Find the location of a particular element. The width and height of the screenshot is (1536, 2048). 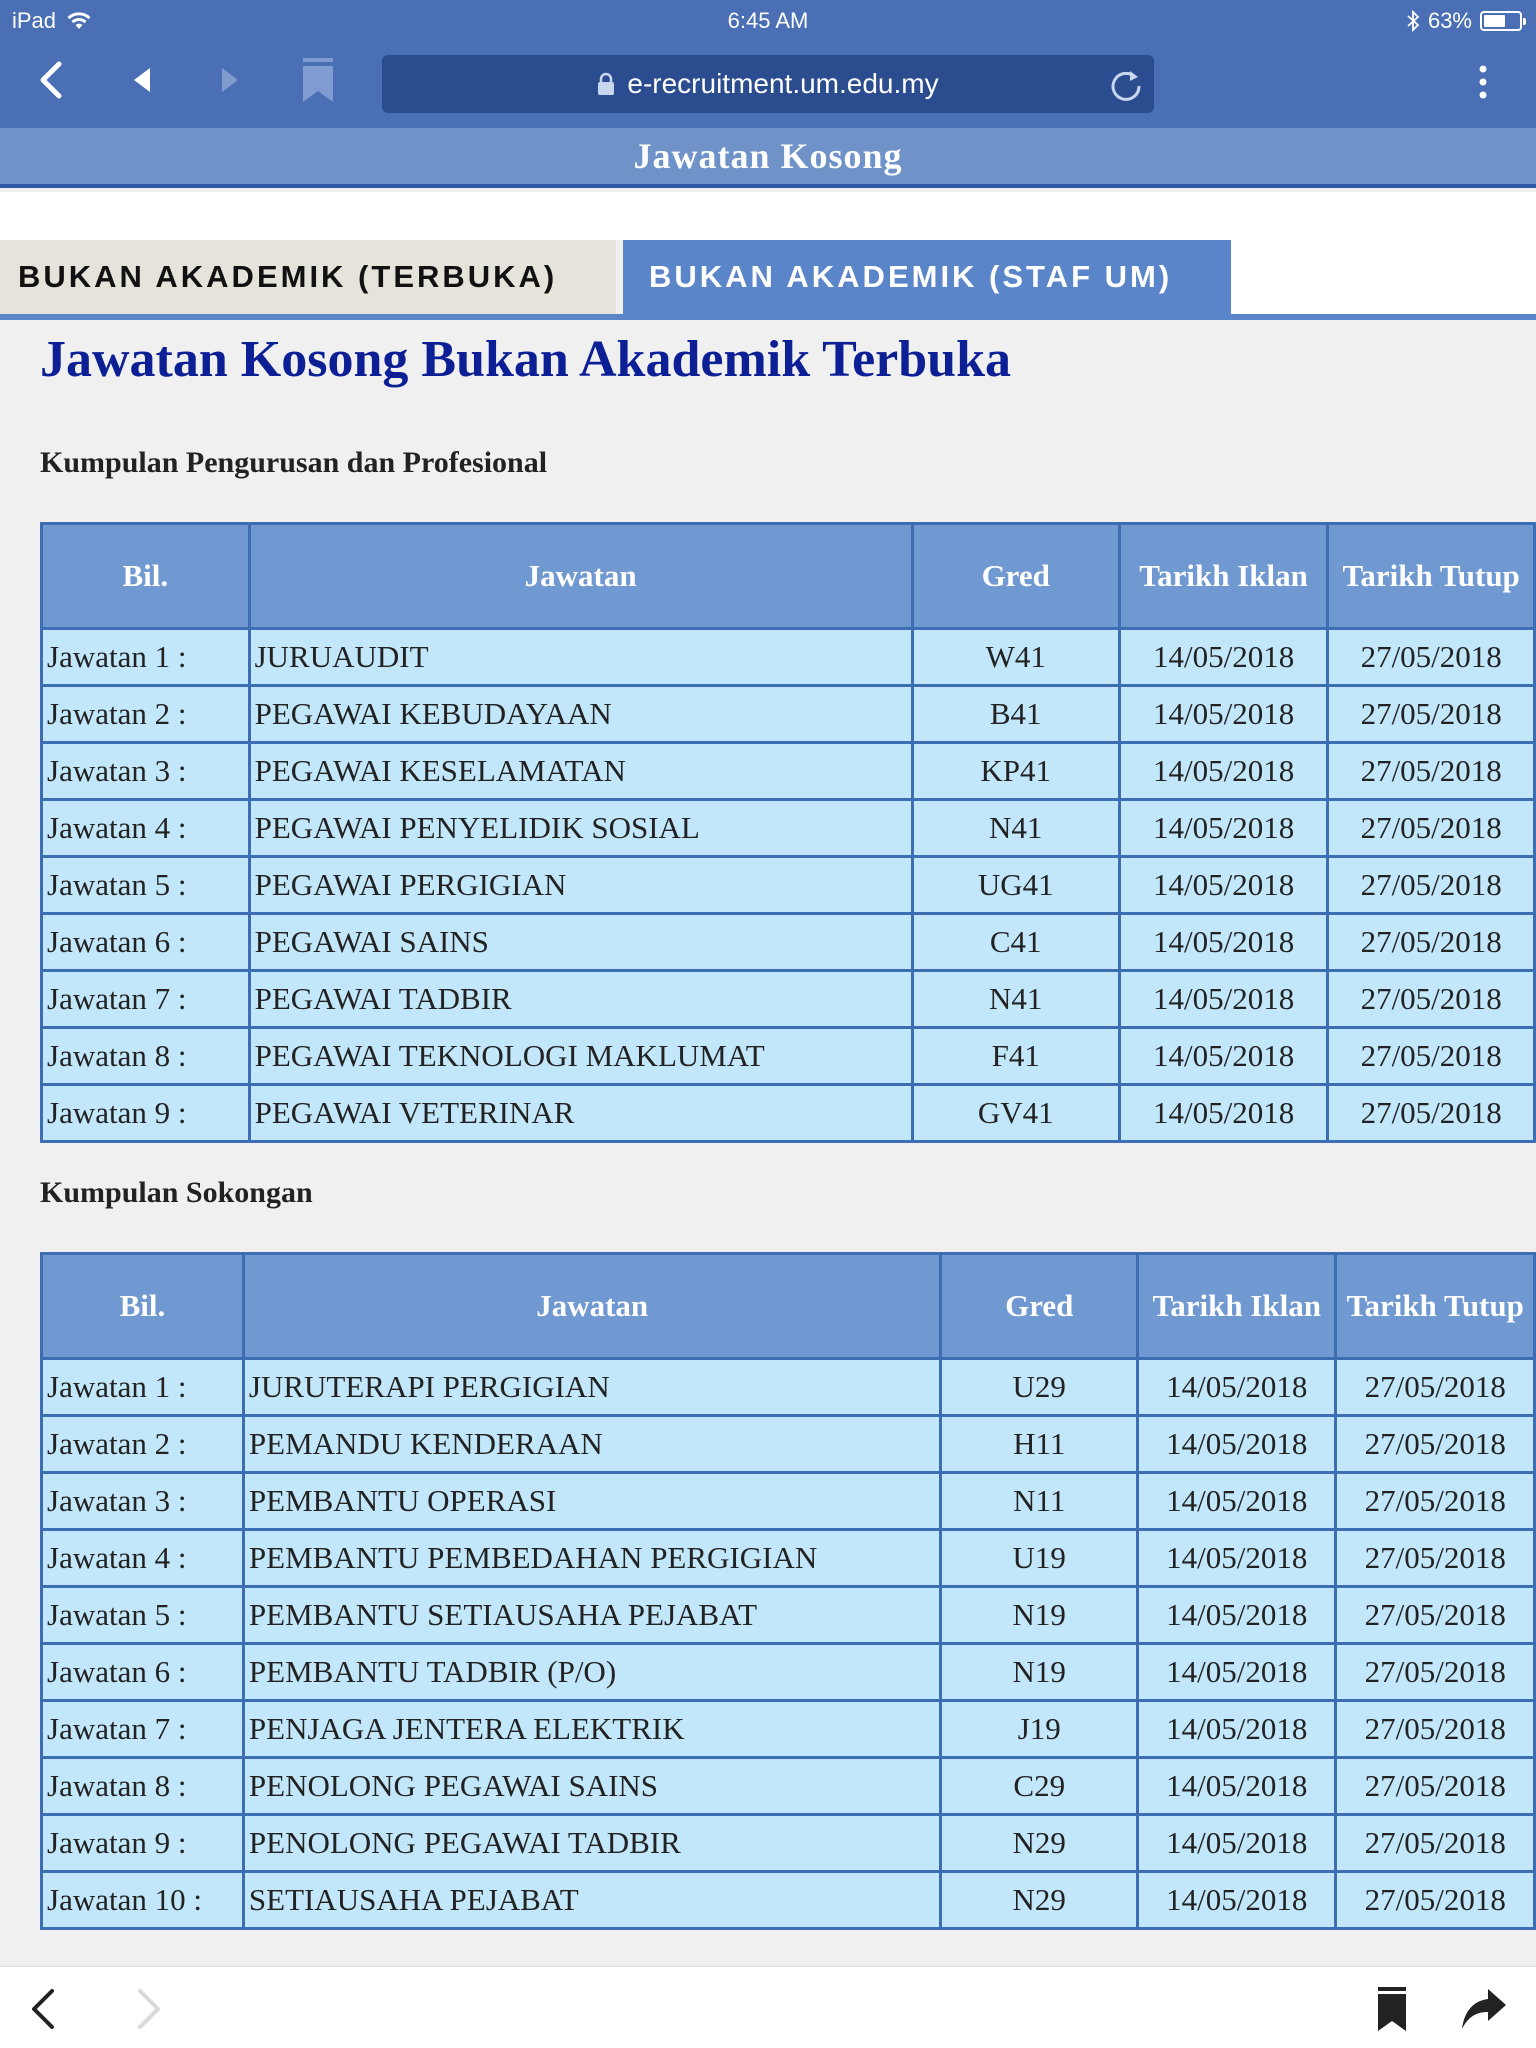

cell-jawatan: PEGAWAI SAINS is located at coordinates (580, 942).